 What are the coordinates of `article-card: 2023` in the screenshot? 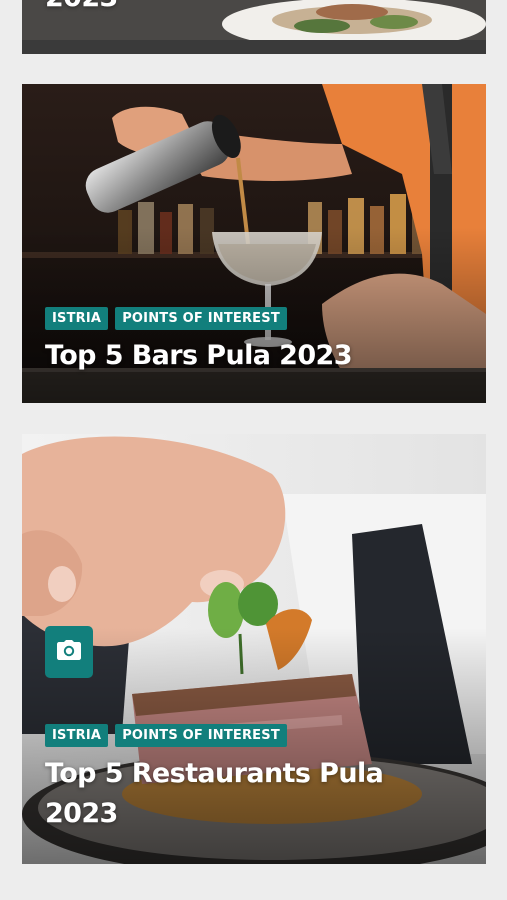 It's located at (254, 27).